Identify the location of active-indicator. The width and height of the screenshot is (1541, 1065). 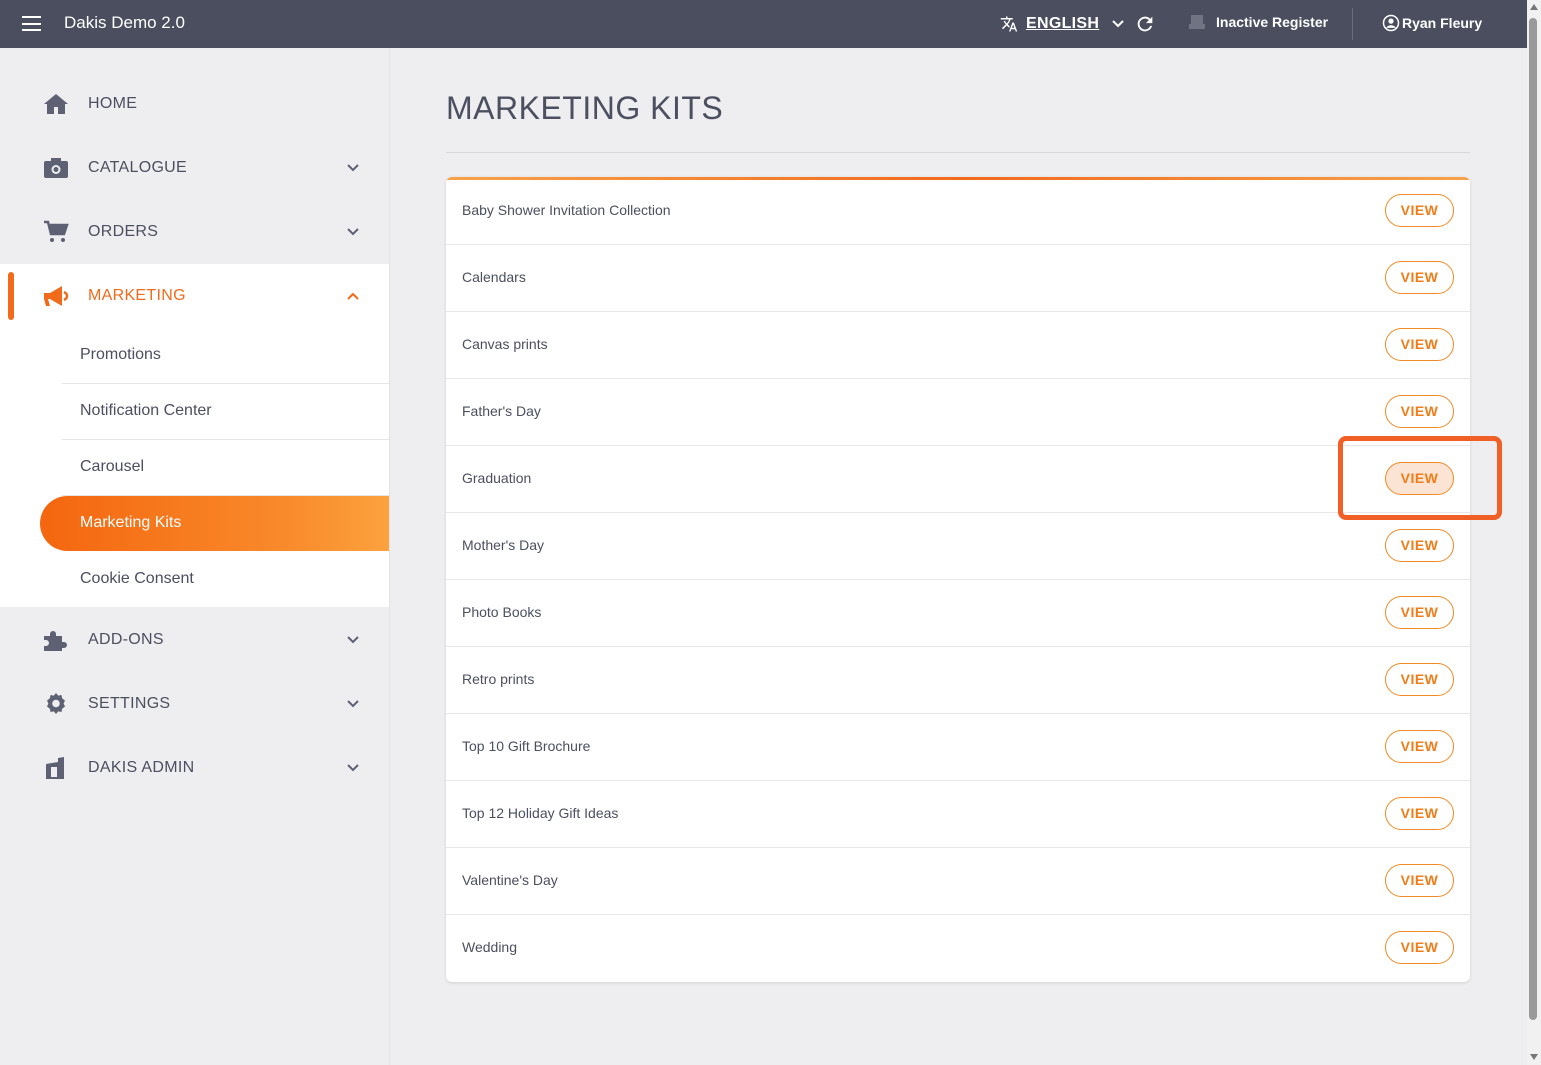
(11, 296).